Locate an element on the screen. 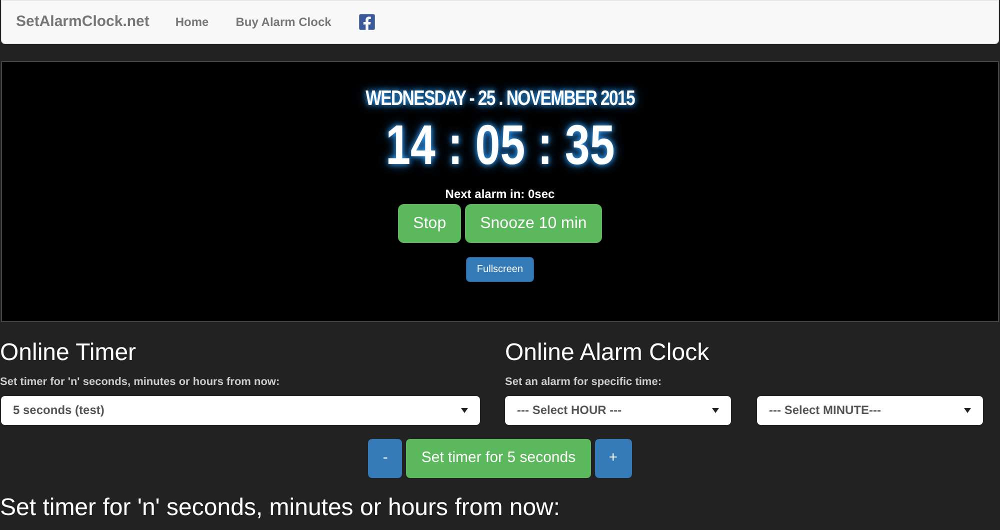  section-heading: Set timer for 'n' seconds, minutes or hours from now: is located at coordinates (281, 507).